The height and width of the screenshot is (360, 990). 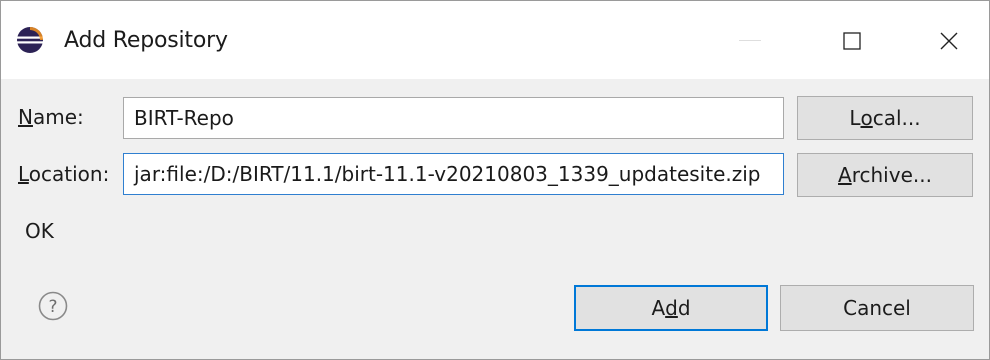 I want to click on location-label: Location:, so click(x=63, y=174).